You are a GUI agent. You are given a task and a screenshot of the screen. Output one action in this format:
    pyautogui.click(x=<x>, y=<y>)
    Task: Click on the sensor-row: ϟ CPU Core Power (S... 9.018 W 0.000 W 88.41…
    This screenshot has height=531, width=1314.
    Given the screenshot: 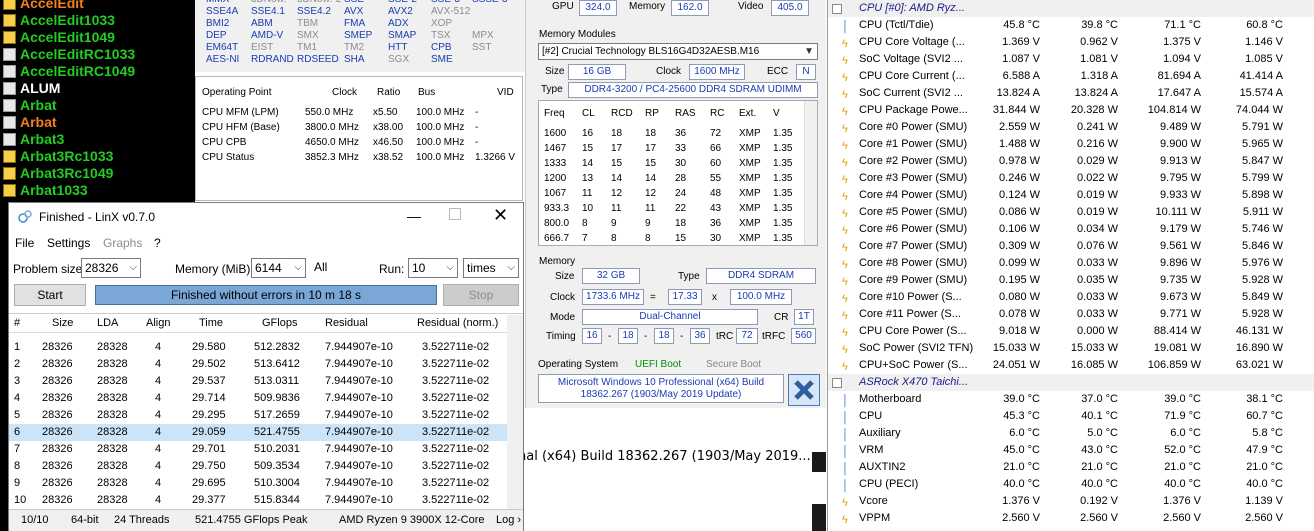 What is the action you would take?
    pyautogui.click(x=1071, y=331)
    